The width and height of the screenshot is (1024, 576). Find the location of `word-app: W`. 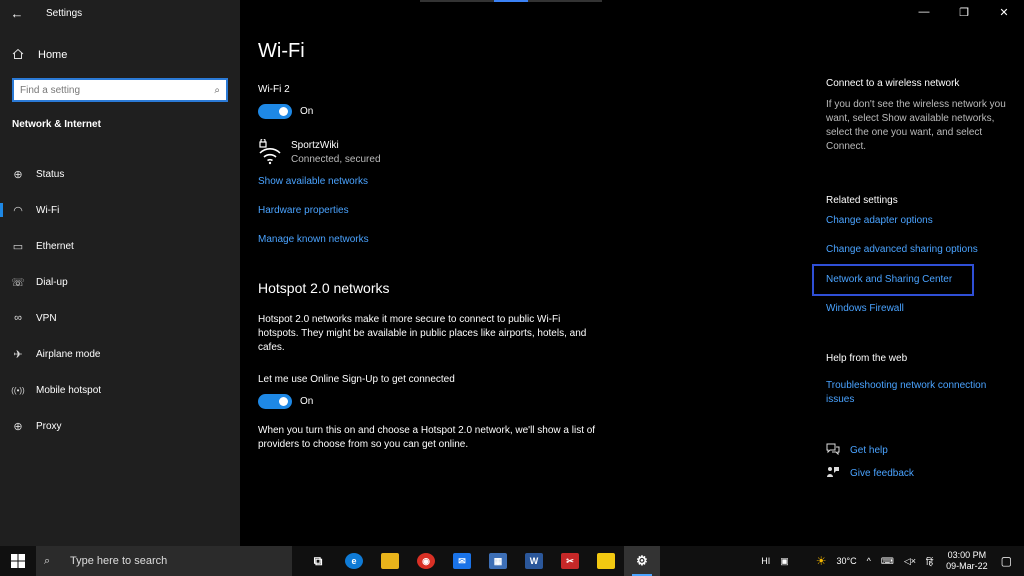

word-app: W is located at coordinates (534, 561).